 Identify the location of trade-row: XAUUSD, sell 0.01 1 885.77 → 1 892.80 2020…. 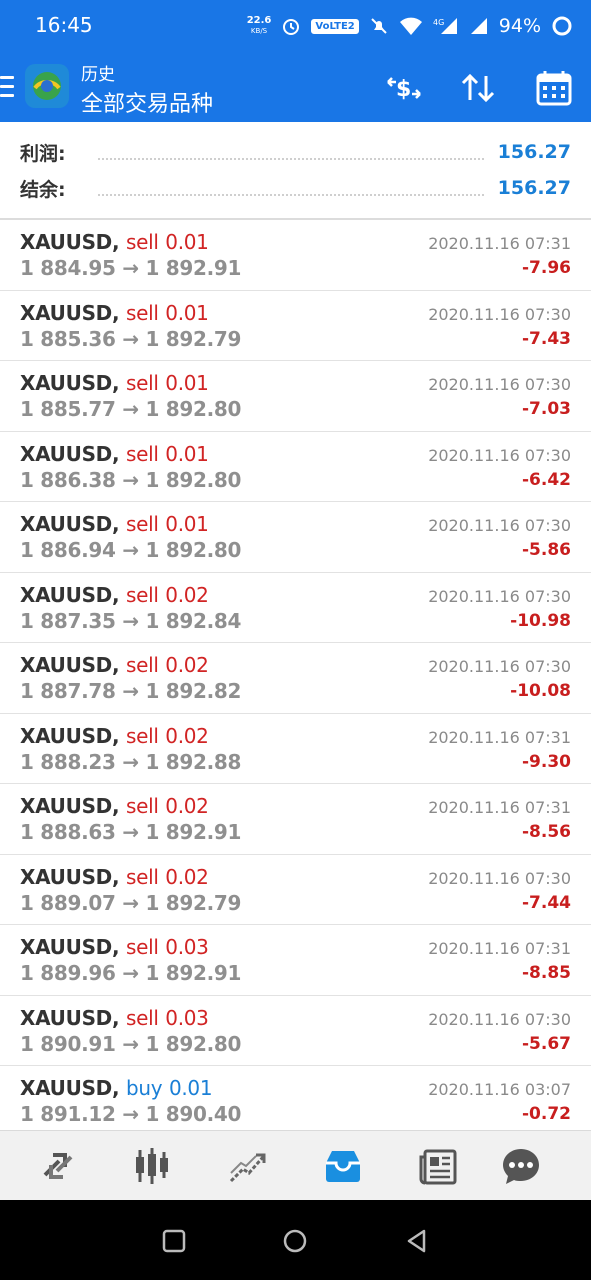
(295, 396).